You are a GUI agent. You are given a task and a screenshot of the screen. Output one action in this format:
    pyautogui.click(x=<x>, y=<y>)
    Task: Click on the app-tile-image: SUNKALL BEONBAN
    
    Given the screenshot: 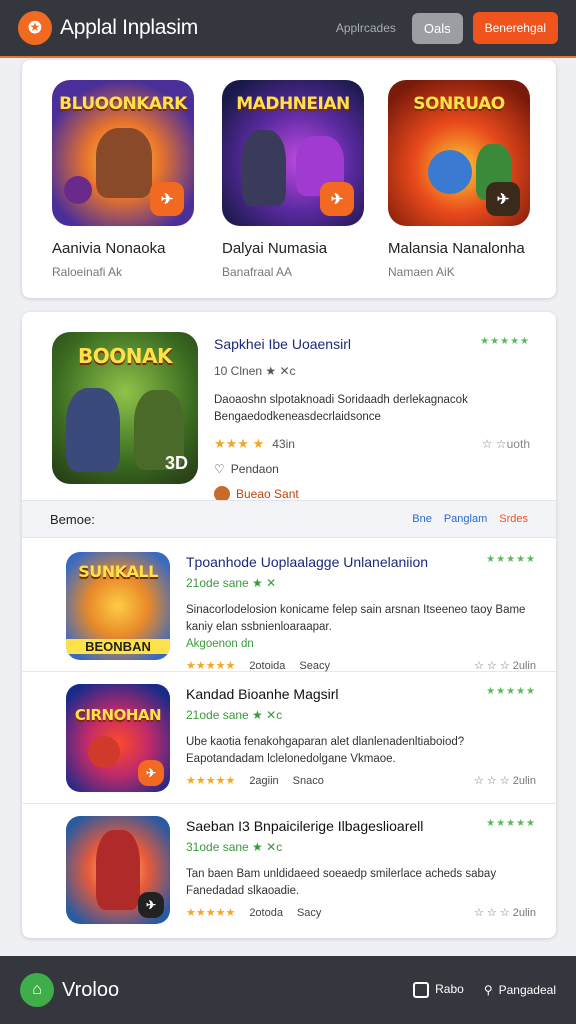 What is the action you would take?
    pyautogui.click(x=118, y=606)
    